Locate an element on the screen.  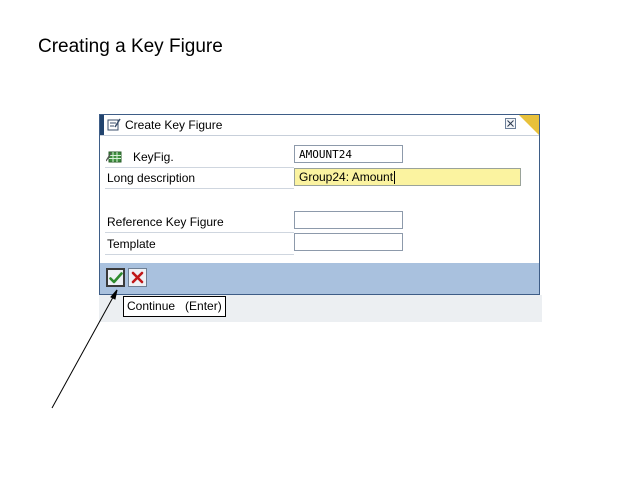
checkmark-icon is located at coordinates (116, 278).